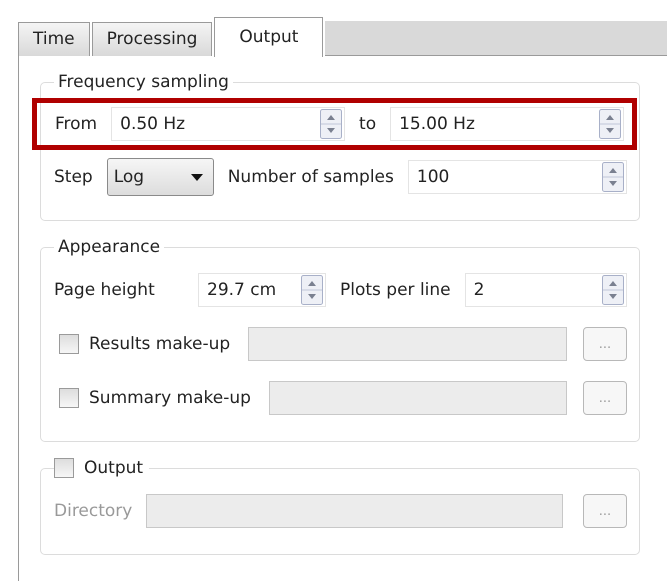 This screenshot has height=581, width=667. What do you see at coordinates (262, 290) in the screenshot?
I see `spin-box: 29.7 cm` at bounding box center [262, 290].